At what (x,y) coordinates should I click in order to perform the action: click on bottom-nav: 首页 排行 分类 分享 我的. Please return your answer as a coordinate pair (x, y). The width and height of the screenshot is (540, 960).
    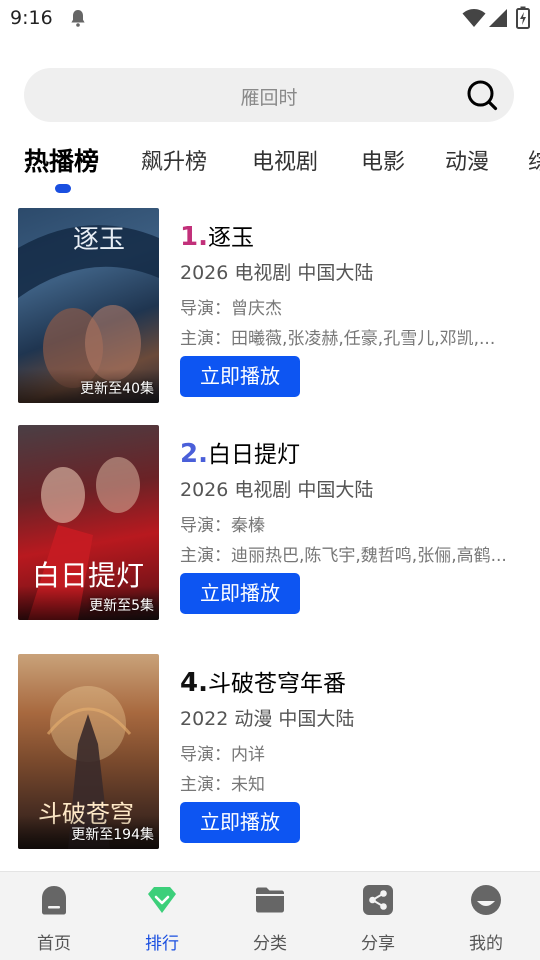
    Looking at the image, I should click on (270, 915).